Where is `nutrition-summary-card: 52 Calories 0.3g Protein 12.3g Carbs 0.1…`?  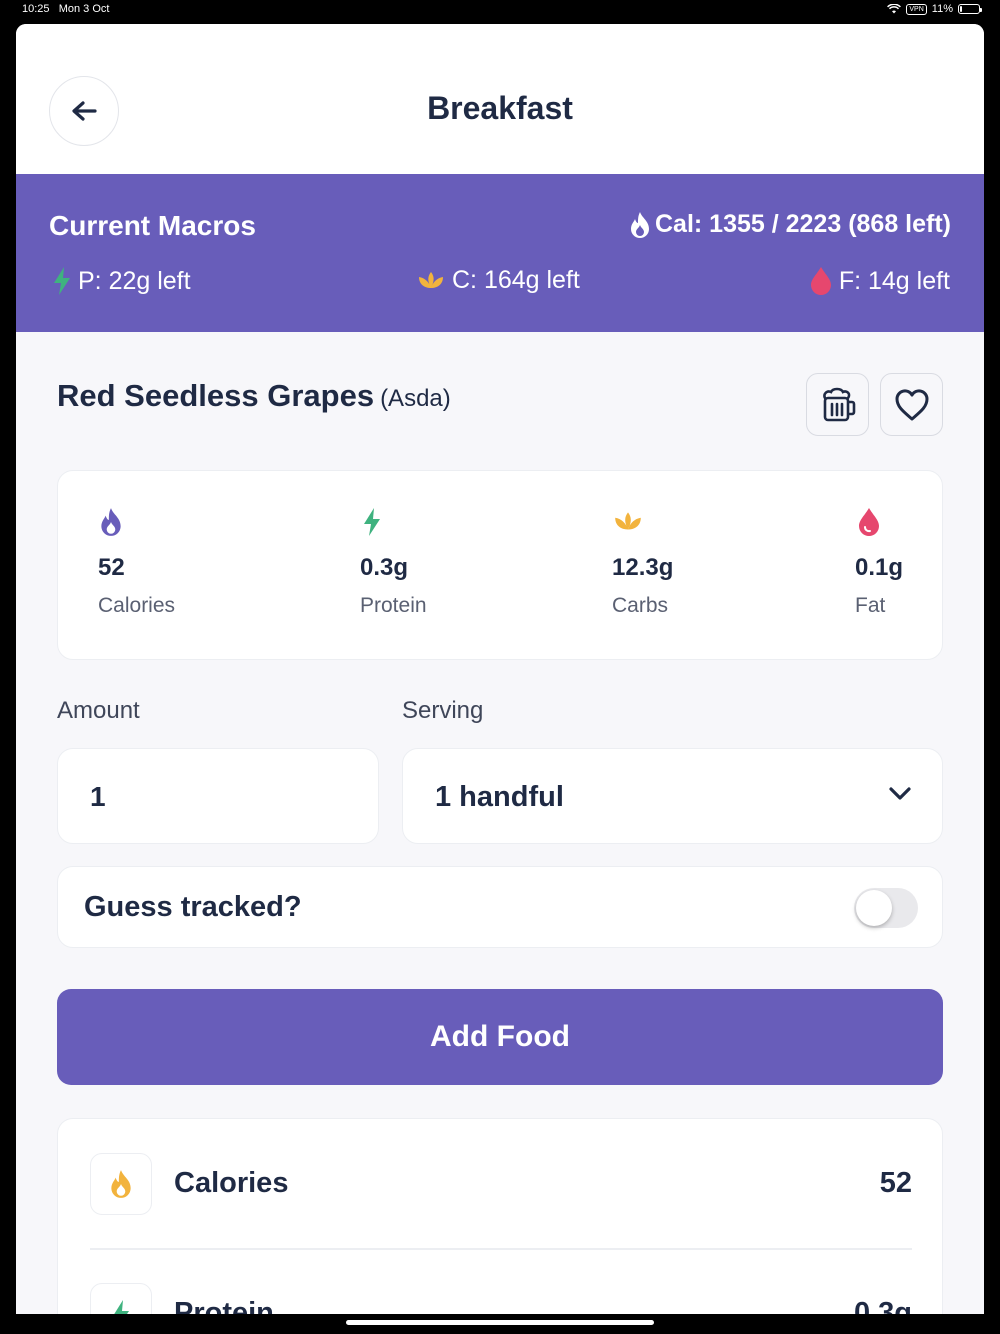 nutrition-summary-card: 52 Calories 0.3g Protein 12.3g Carbs 0.1… is located at coordinates (500, 565).